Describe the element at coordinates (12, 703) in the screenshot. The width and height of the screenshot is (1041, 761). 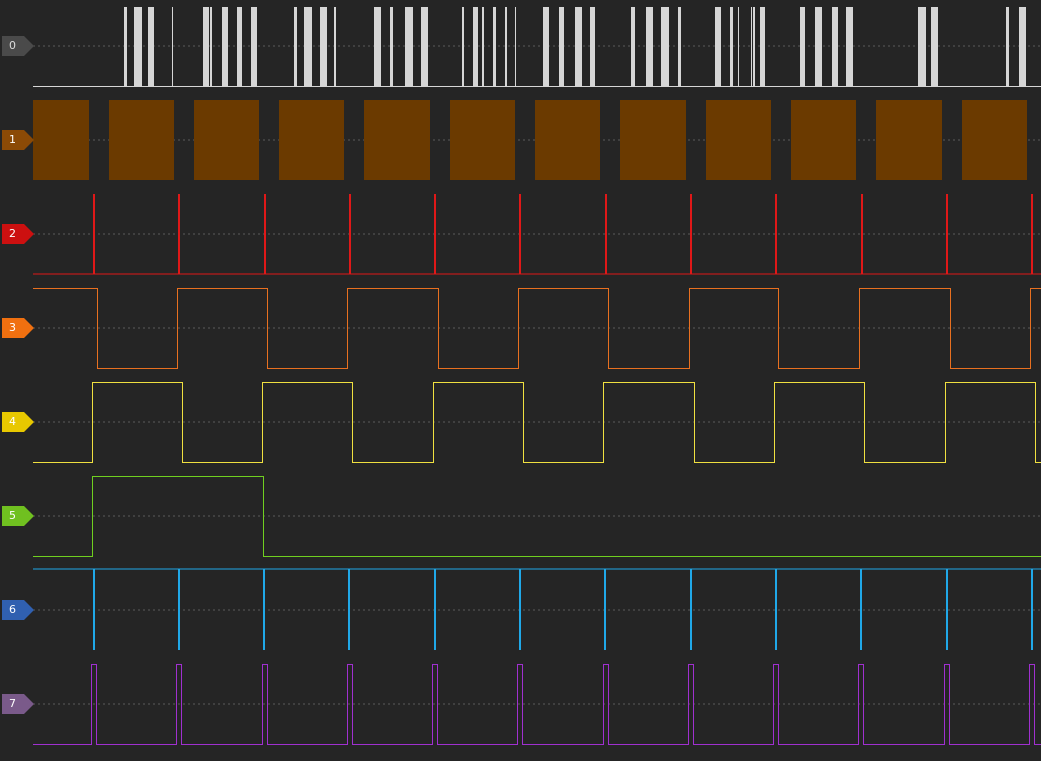
I see `channel-7-number: 7` at that location.